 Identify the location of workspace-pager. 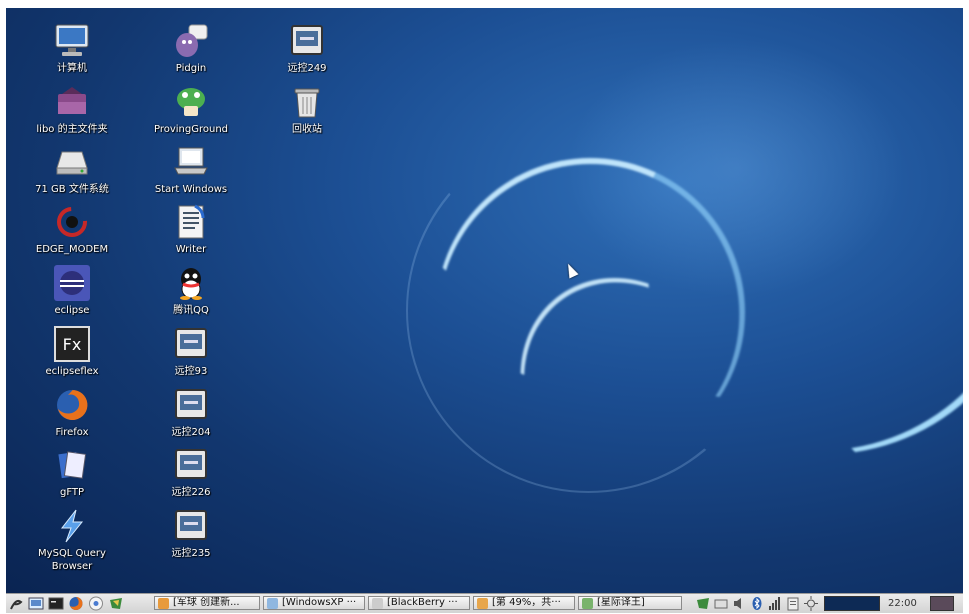
(852, 603).